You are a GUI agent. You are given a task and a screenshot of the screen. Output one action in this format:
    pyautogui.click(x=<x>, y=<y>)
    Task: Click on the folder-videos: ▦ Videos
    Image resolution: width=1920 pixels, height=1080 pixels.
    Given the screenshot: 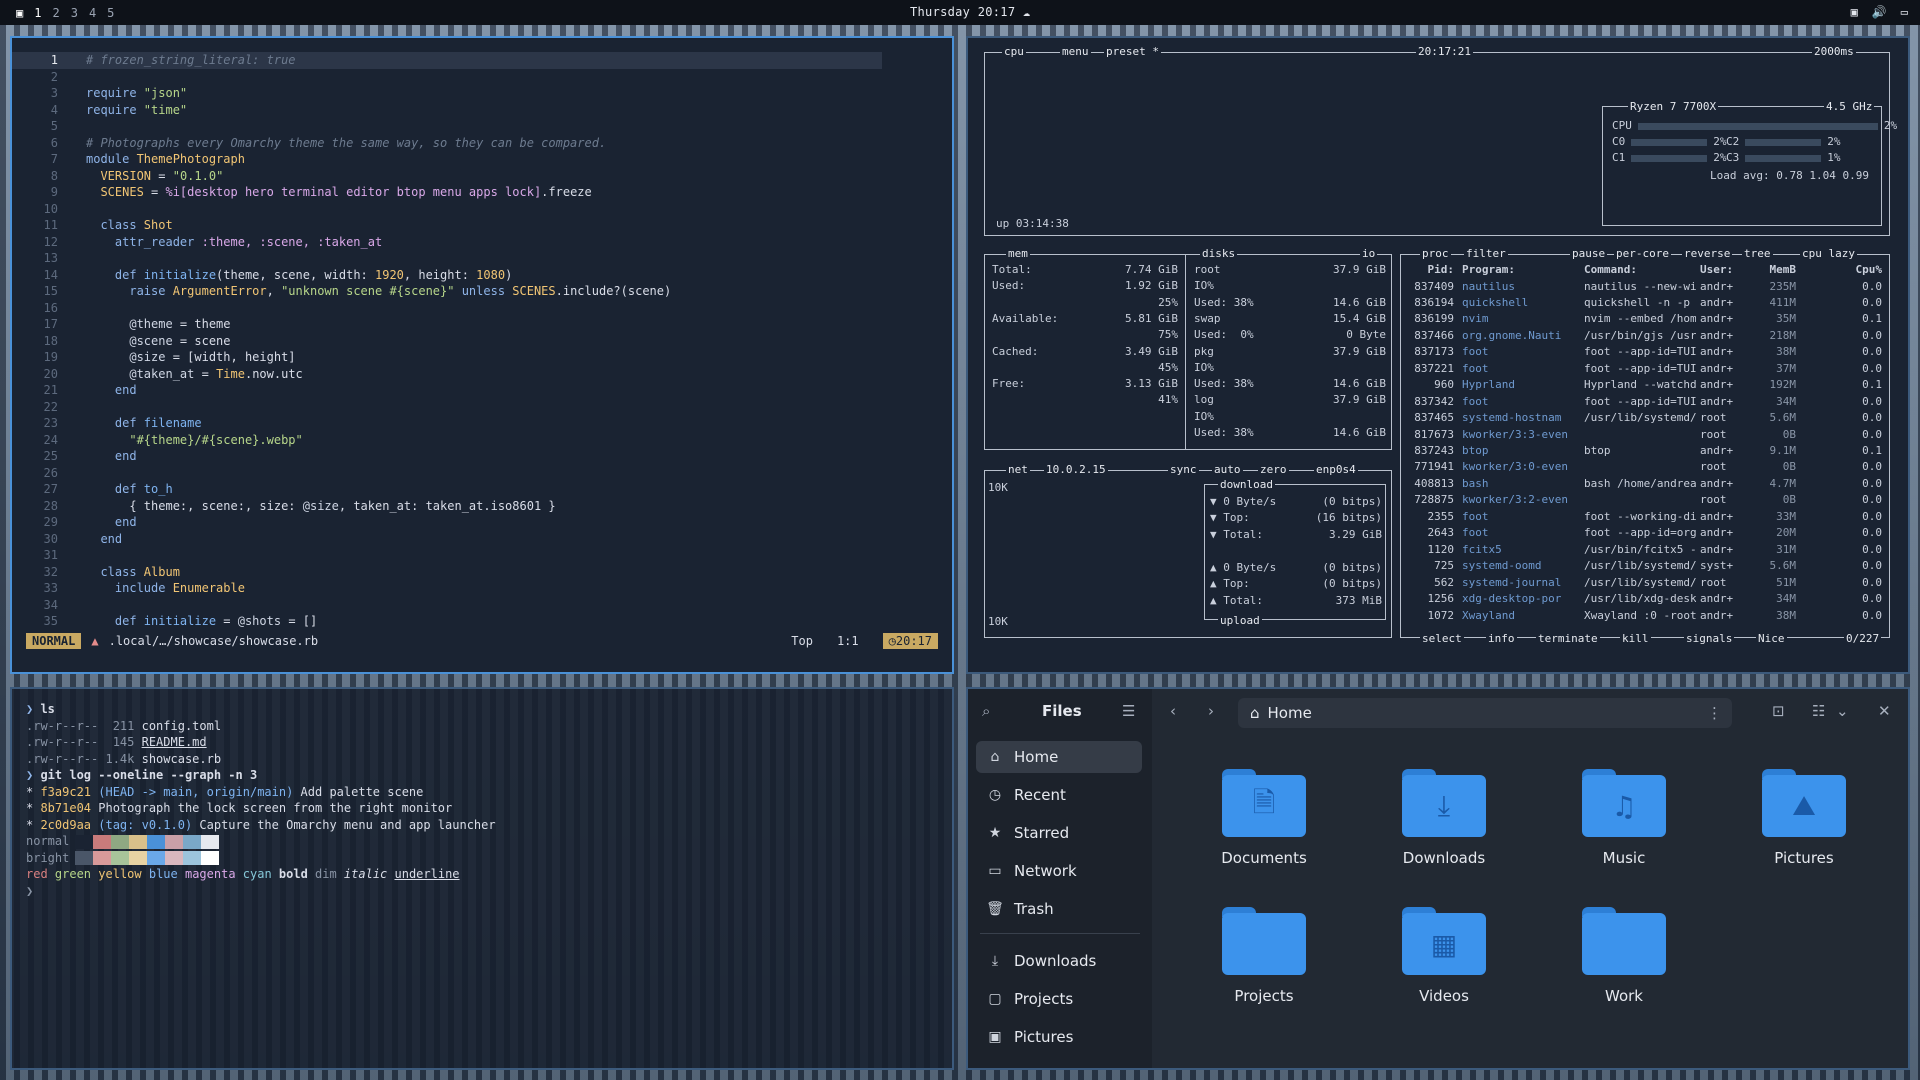 What is the action you would take?
    pyautogui.click(x=1444, y=956)
    